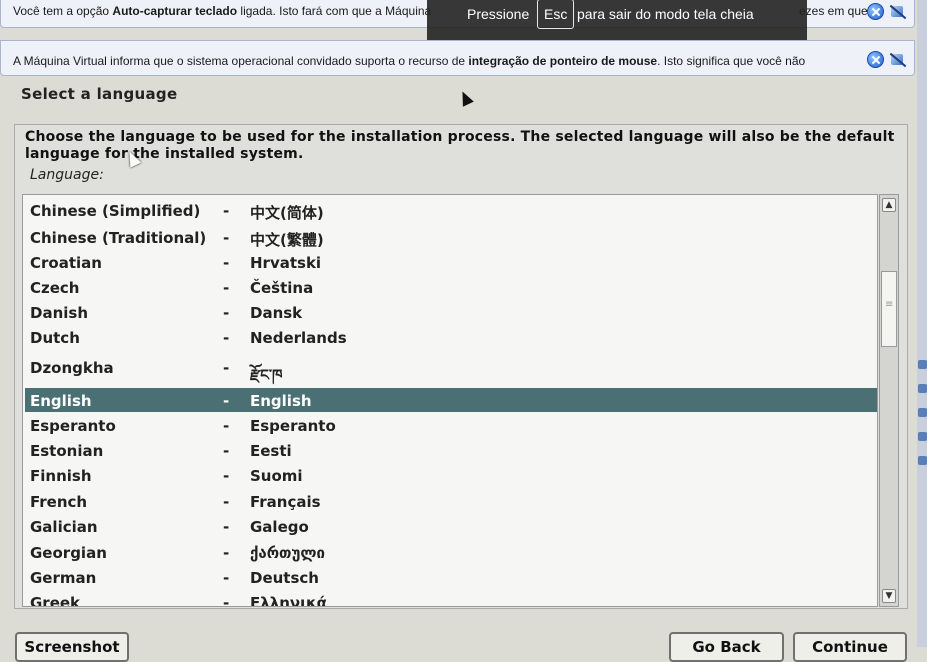  What do you see at coordinates (63, 578) in the screenshot?
I see `language-name: German` at bounding box center [63, 578].